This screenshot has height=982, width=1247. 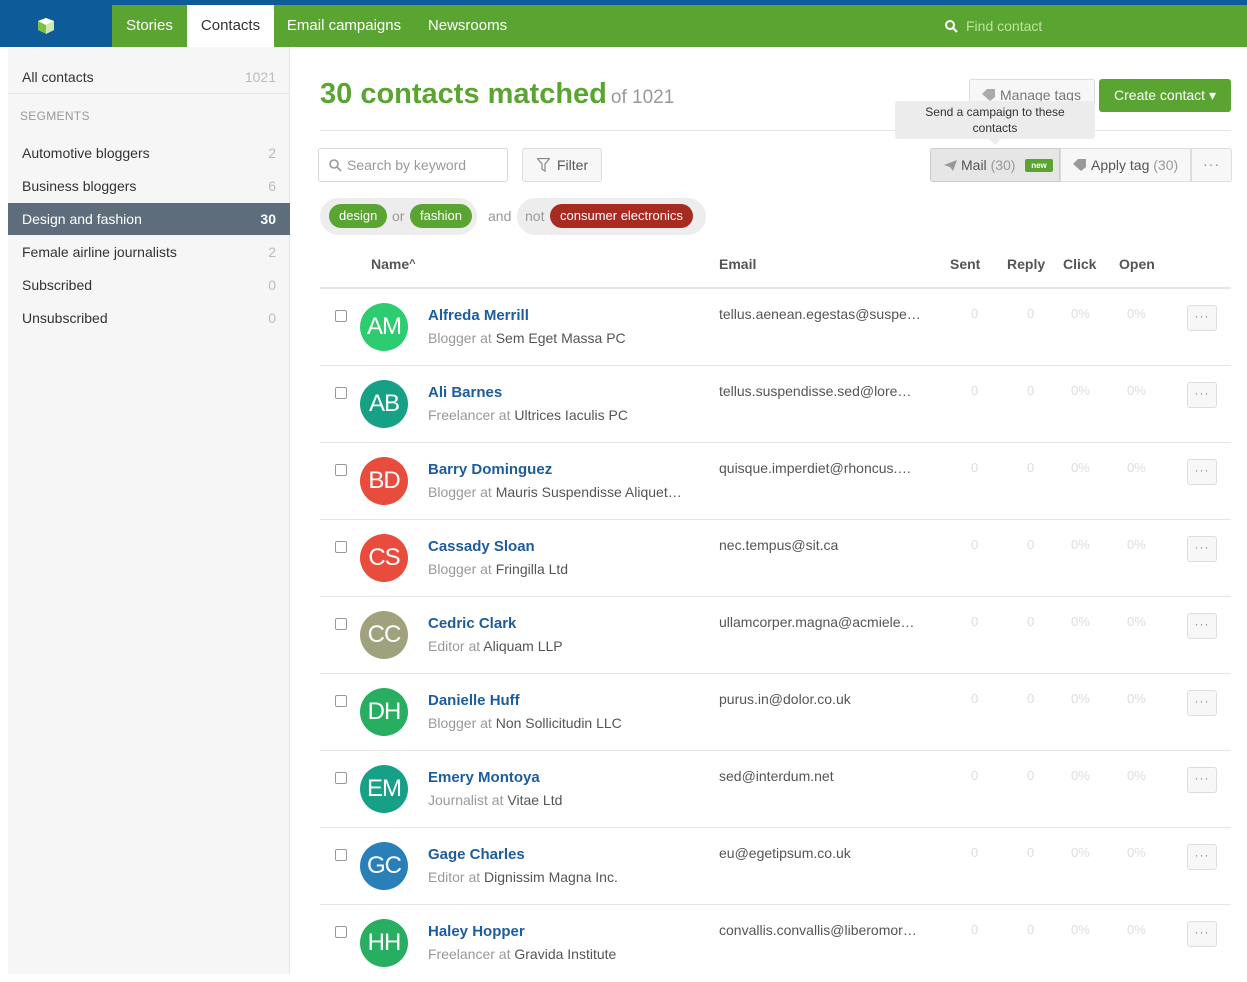 What do you see at coordinates (467, 26) in the screenshot?
I see `tab-newsrooms: Newsrooms` at bounding box center [467, 26].